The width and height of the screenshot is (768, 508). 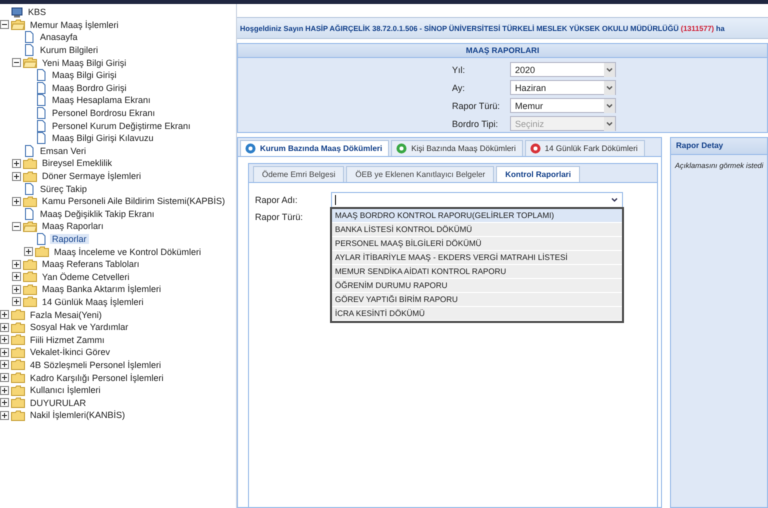 I want to click on dropdown-option: GÖREV YAPTIĞI BİRİM RAPORU, so click(x=477, y=300).